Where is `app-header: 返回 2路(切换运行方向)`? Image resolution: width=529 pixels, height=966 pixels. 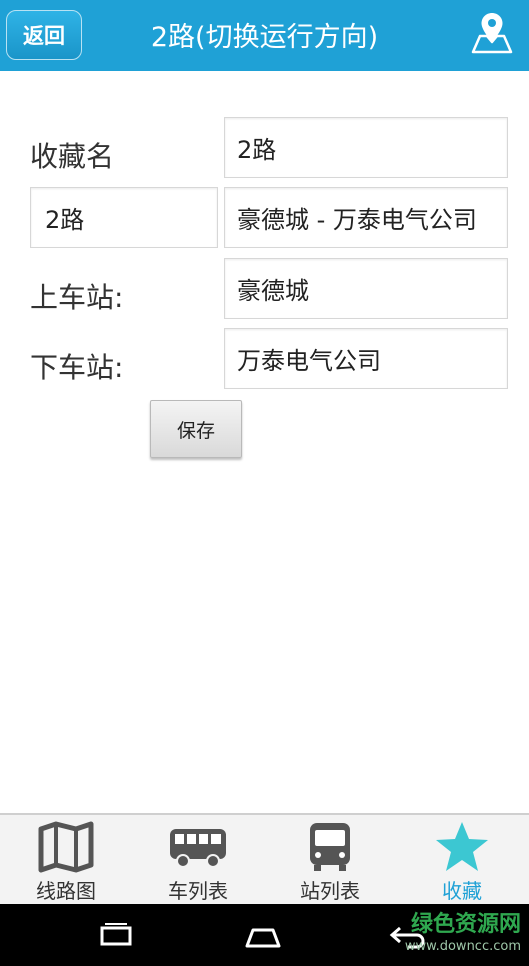
app-header: 返回 2路(切换运行方向) is located at coordinates (264, 35).